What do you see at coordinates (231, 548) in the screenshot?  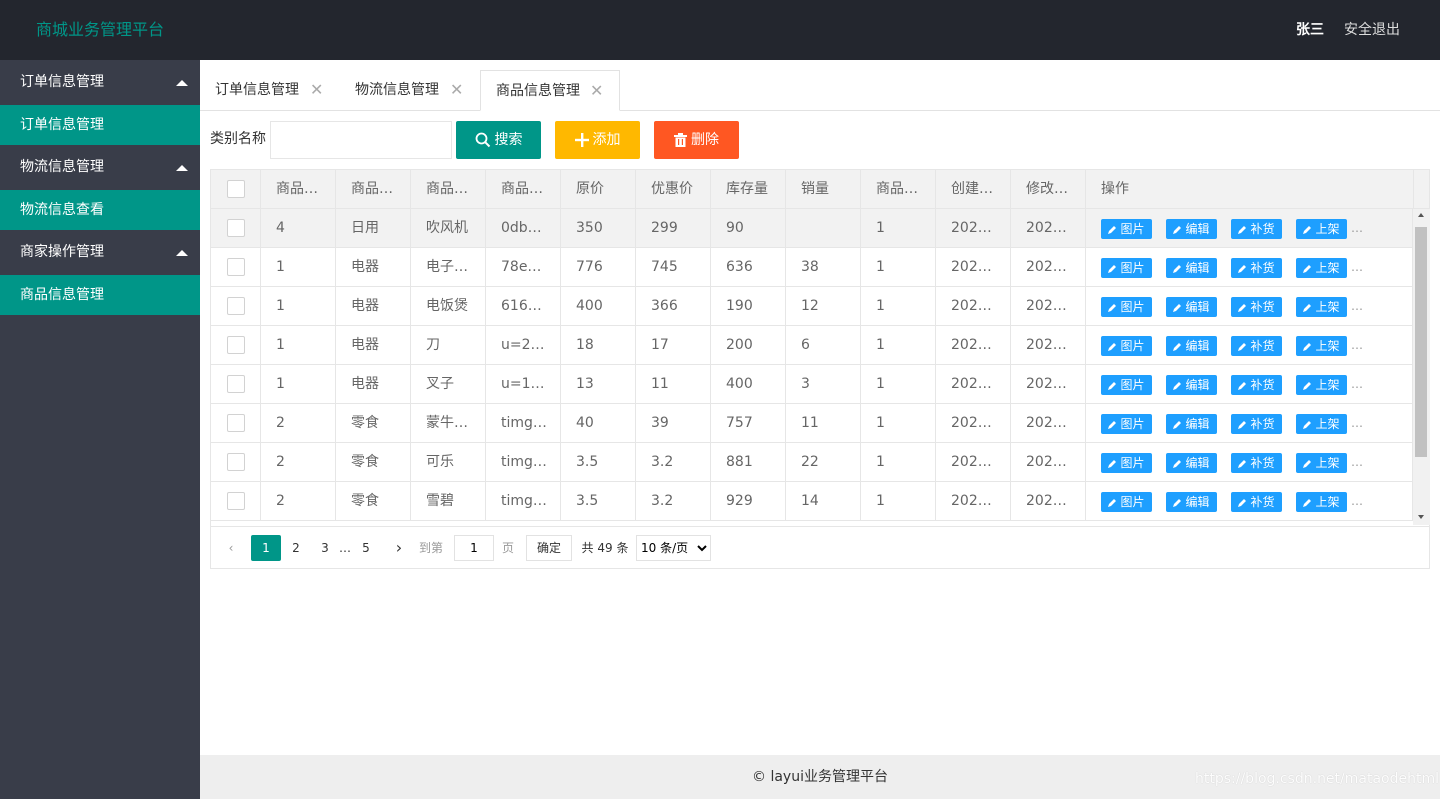 I see `prev-page-icon: ‹` at bounding box center [231, 548].